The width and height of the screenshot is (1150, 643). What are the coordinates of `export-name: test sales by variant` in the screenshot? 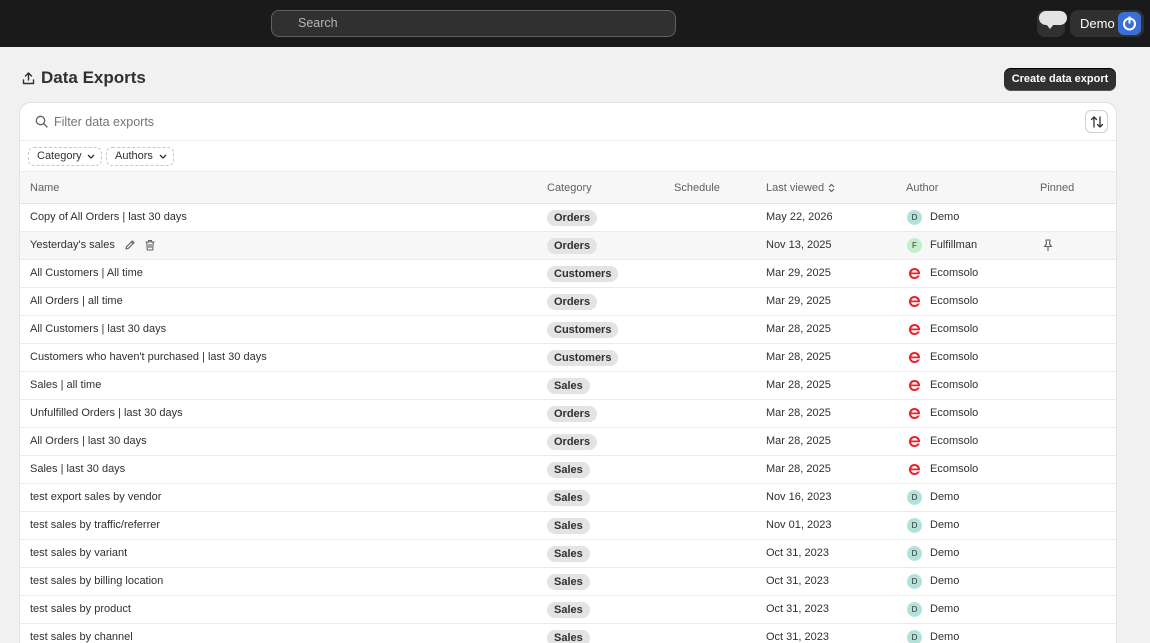 It's located at (78, 553).